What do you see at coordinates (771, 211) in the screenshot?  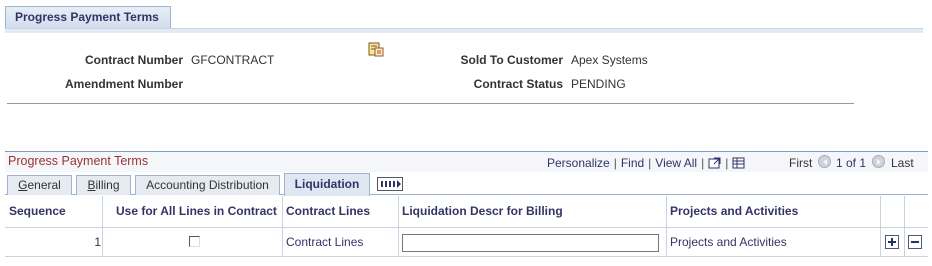 I see `column-header-projects-and-activities: Projects and Activities` at bounding box center [771, 211].